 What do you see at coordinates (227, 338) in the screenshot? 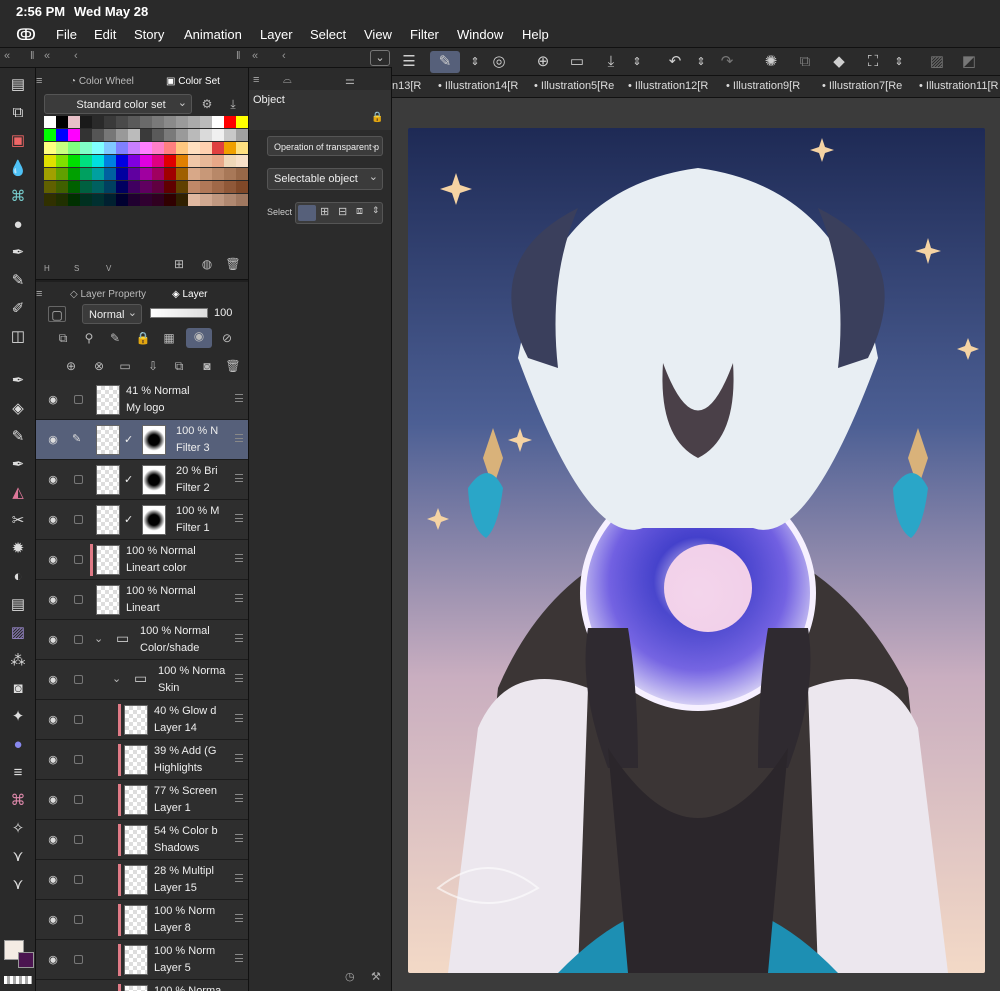
I see `mask-disable-icon: ⊘` at bounding box center [227, 338].